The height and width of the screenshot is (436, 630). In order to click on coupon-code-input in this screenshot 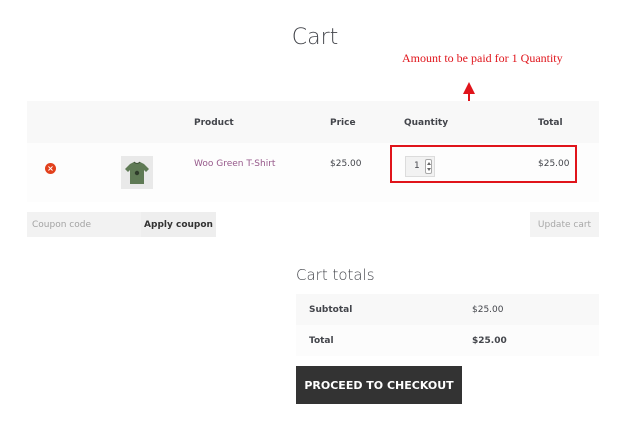, I will do `click(84, 224)`.